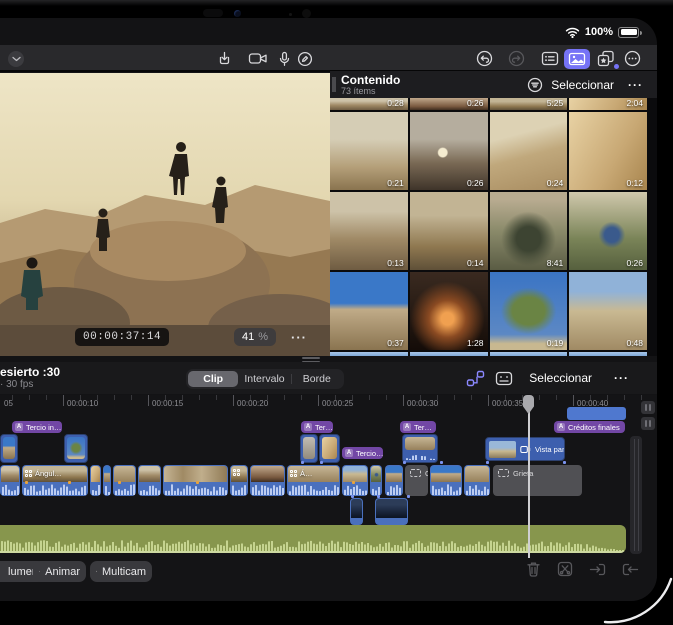 The image size is (673, 625). I want to click on import-button, so click(224, 58).